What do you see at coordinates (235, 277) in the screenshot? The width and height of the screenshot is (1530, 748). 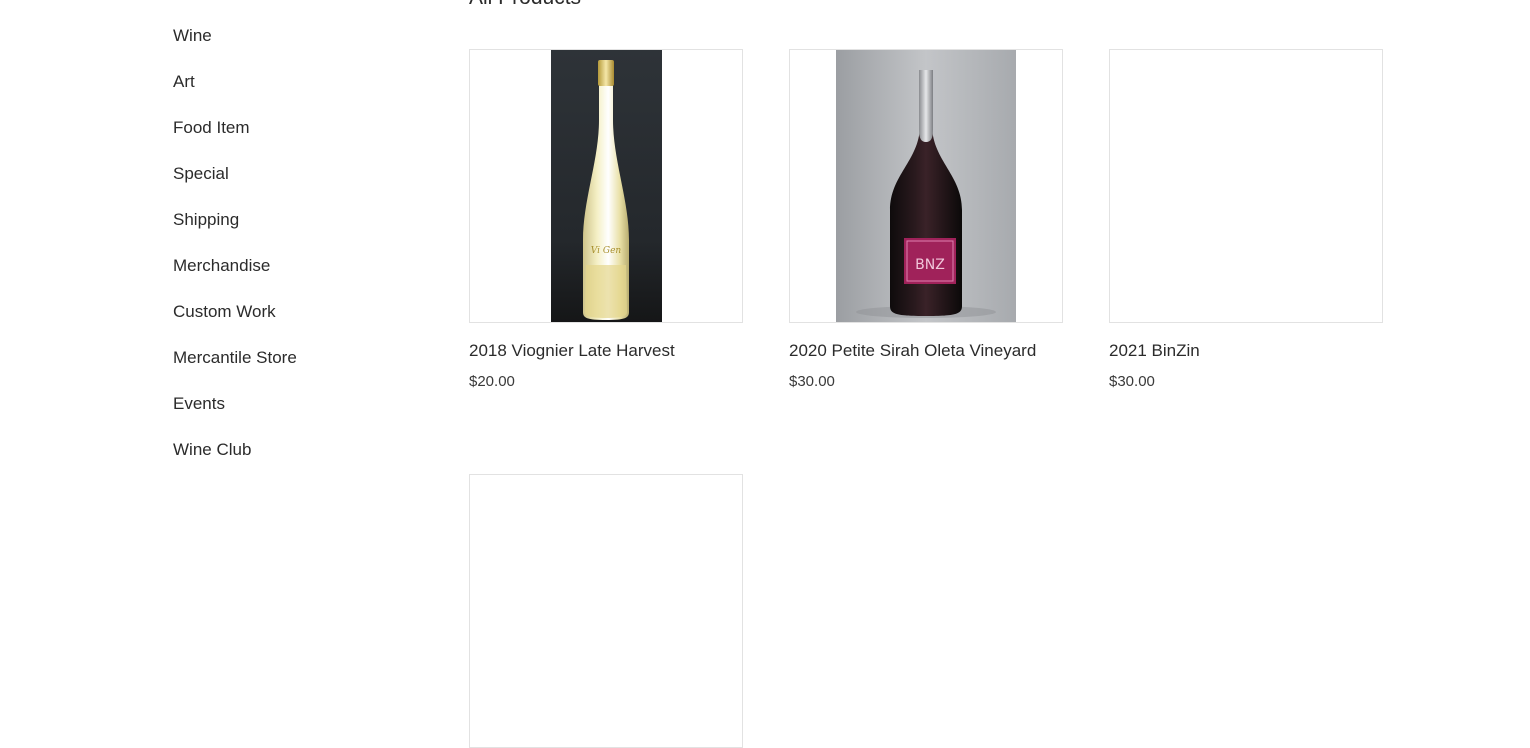 I see `category-merchandise: Merchandise` at bounding box center [235, 277].